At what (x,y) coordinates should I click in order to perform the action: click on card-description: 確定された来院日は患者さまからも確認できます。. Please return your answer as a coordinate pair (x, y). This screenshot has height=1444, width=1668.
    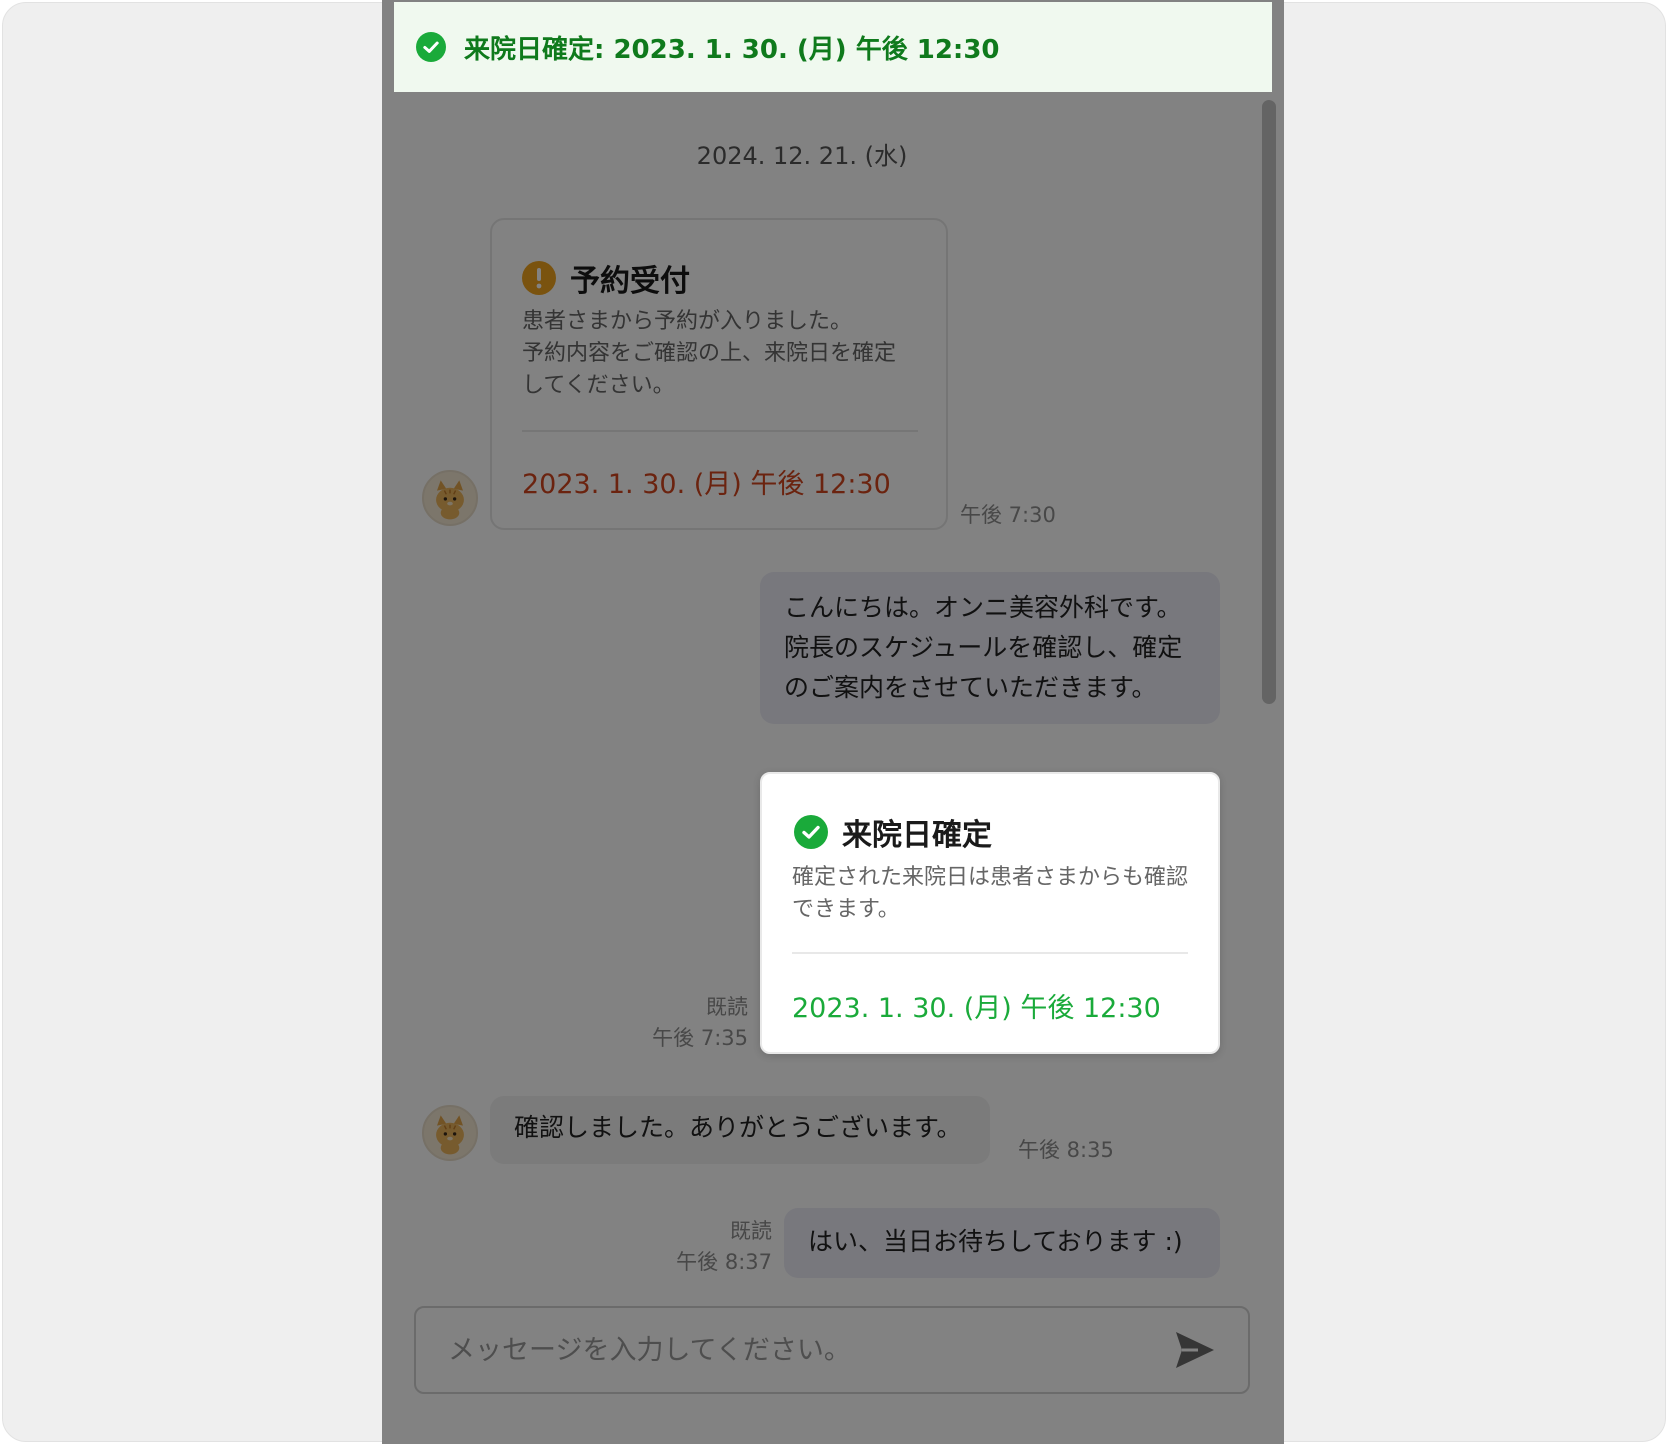
    Looking at the image, I should click on (990, 893).